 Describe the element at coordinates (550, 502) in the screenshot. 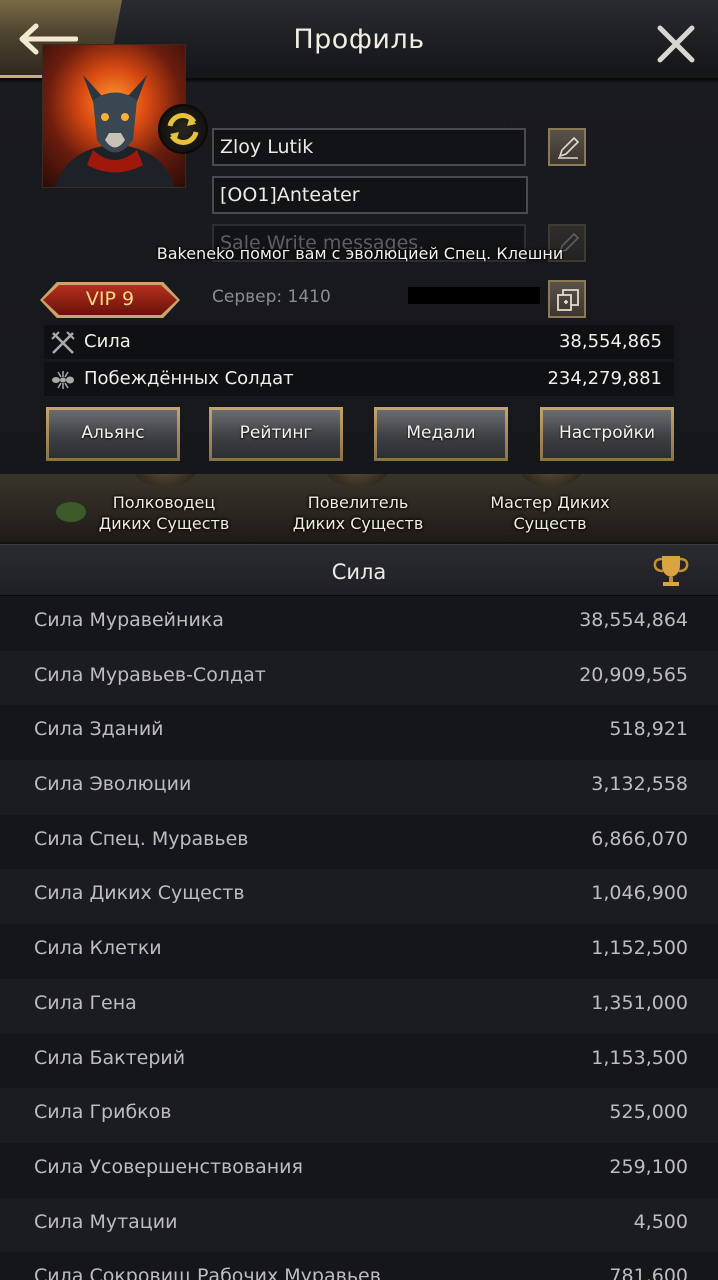

I see `title-line: Мастер Диких` at that location.